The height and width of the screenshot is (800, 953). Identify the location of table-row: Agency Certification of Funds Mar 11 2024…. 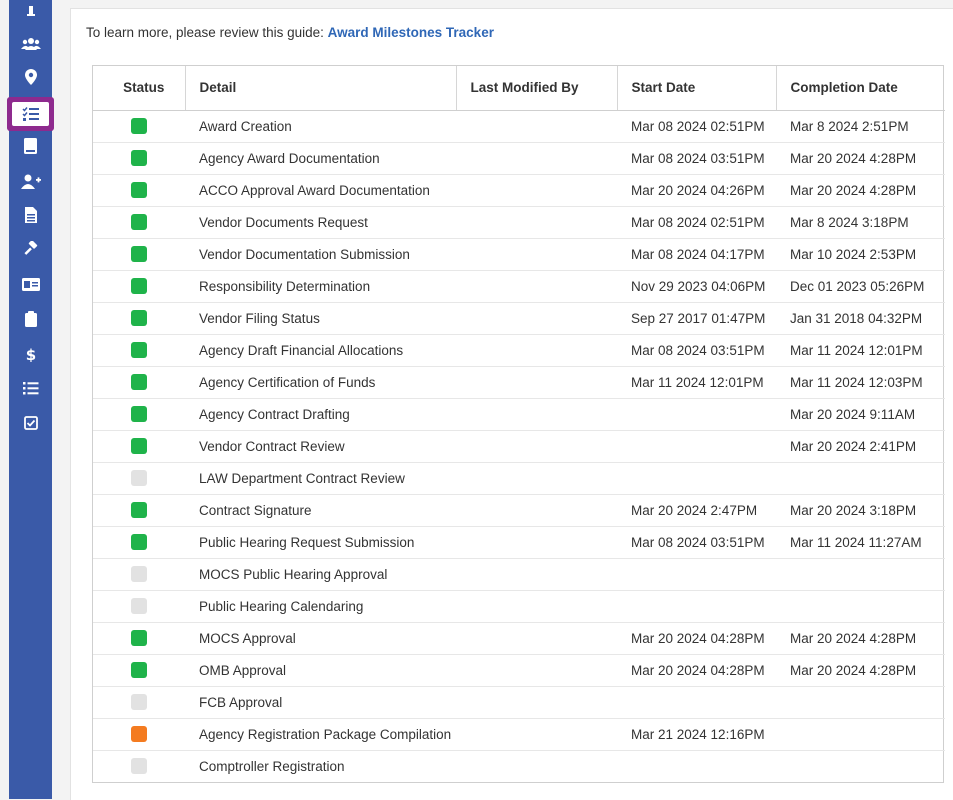
(519, 382).